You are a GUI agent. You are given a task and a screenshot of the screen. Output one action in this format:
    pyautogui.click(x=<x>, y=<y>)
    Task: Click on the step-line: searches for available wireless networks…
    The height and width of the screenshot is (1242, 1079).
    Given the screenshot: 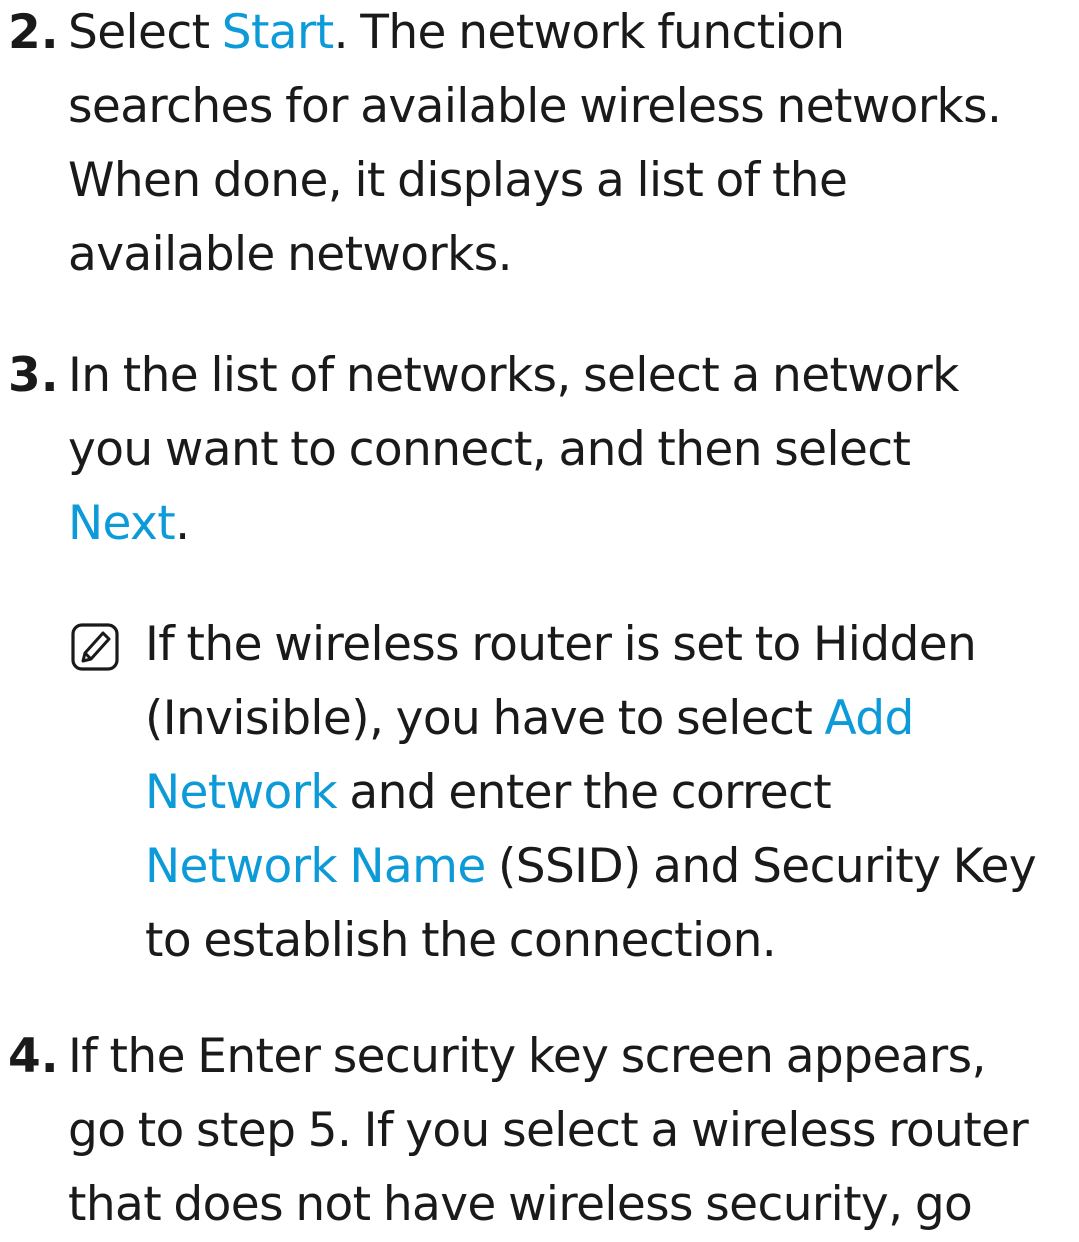 What is the action you would take?
    pyautogui.click(x=535, y=106)
    